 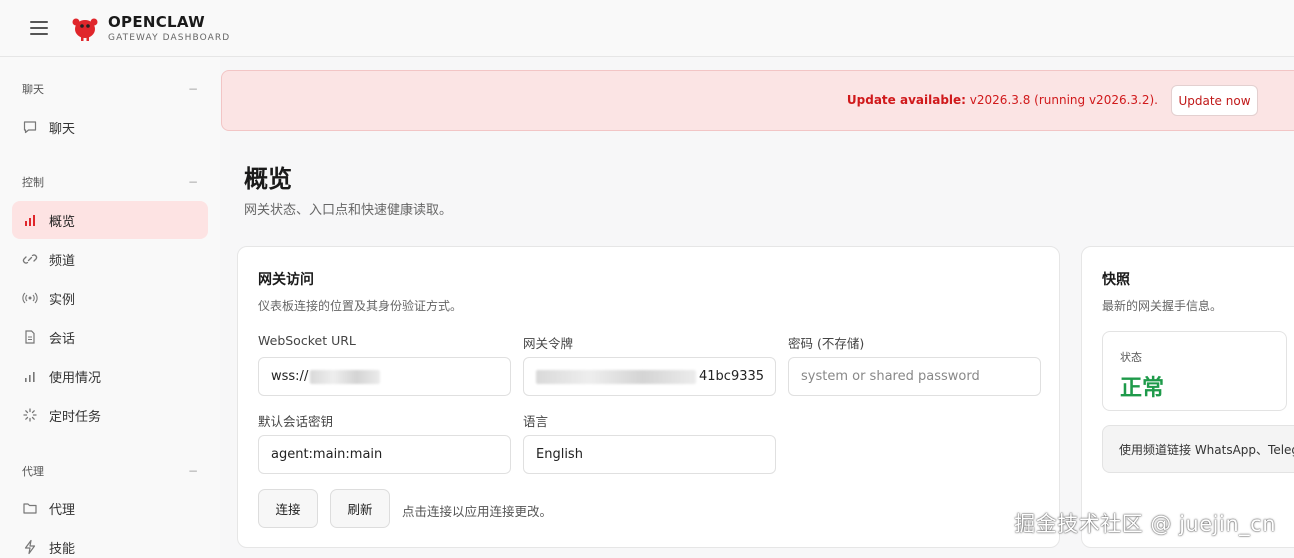 What do you see at coordinates (477, 511) in the screenshot?
I see `connect-hint: 点击连接以应用连接更改。` at bounding box center [477, 511].